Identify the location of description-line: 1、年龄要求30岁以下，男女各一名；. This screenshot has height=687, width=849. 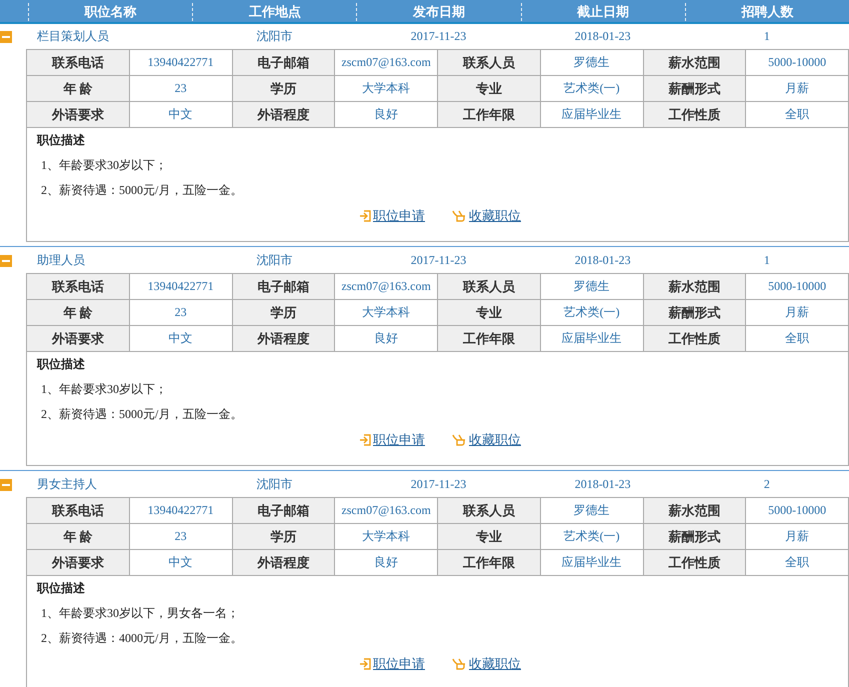
(140, 613).